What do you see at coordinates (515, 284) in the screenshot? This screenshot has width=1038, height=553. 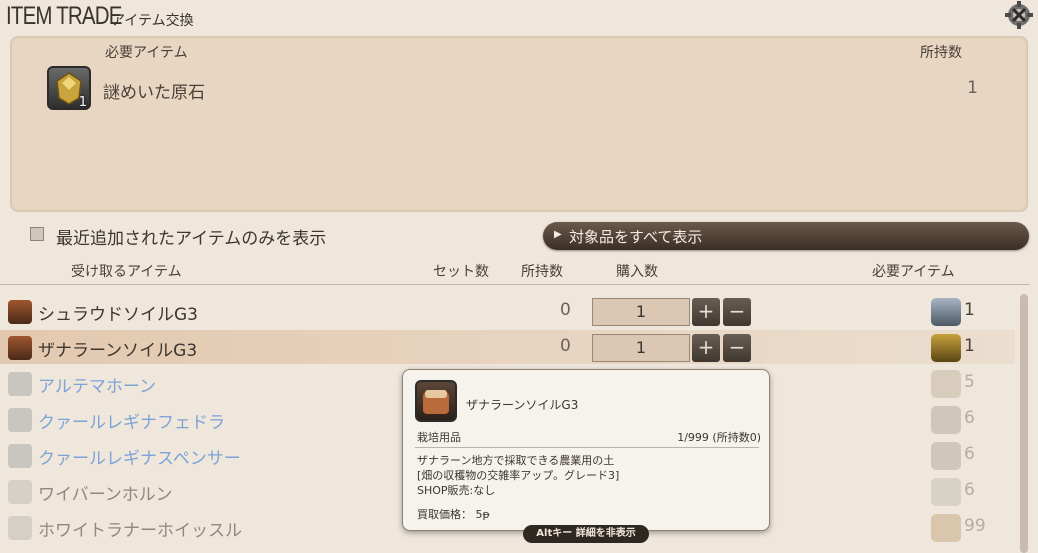 I see `header-divider` at bounding box center [515, 284].